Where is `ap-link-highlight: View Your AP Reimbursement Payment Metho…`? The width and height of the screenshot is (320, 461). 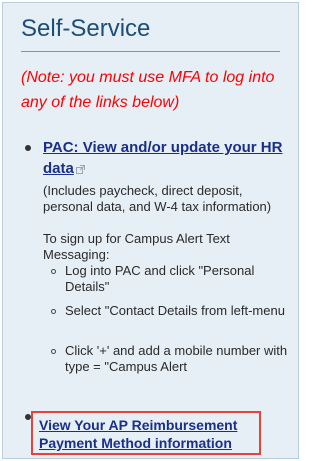 ap-link-highlight: View Your AP Reimbursement Payment Metho… is located at coordinates (146, 433).